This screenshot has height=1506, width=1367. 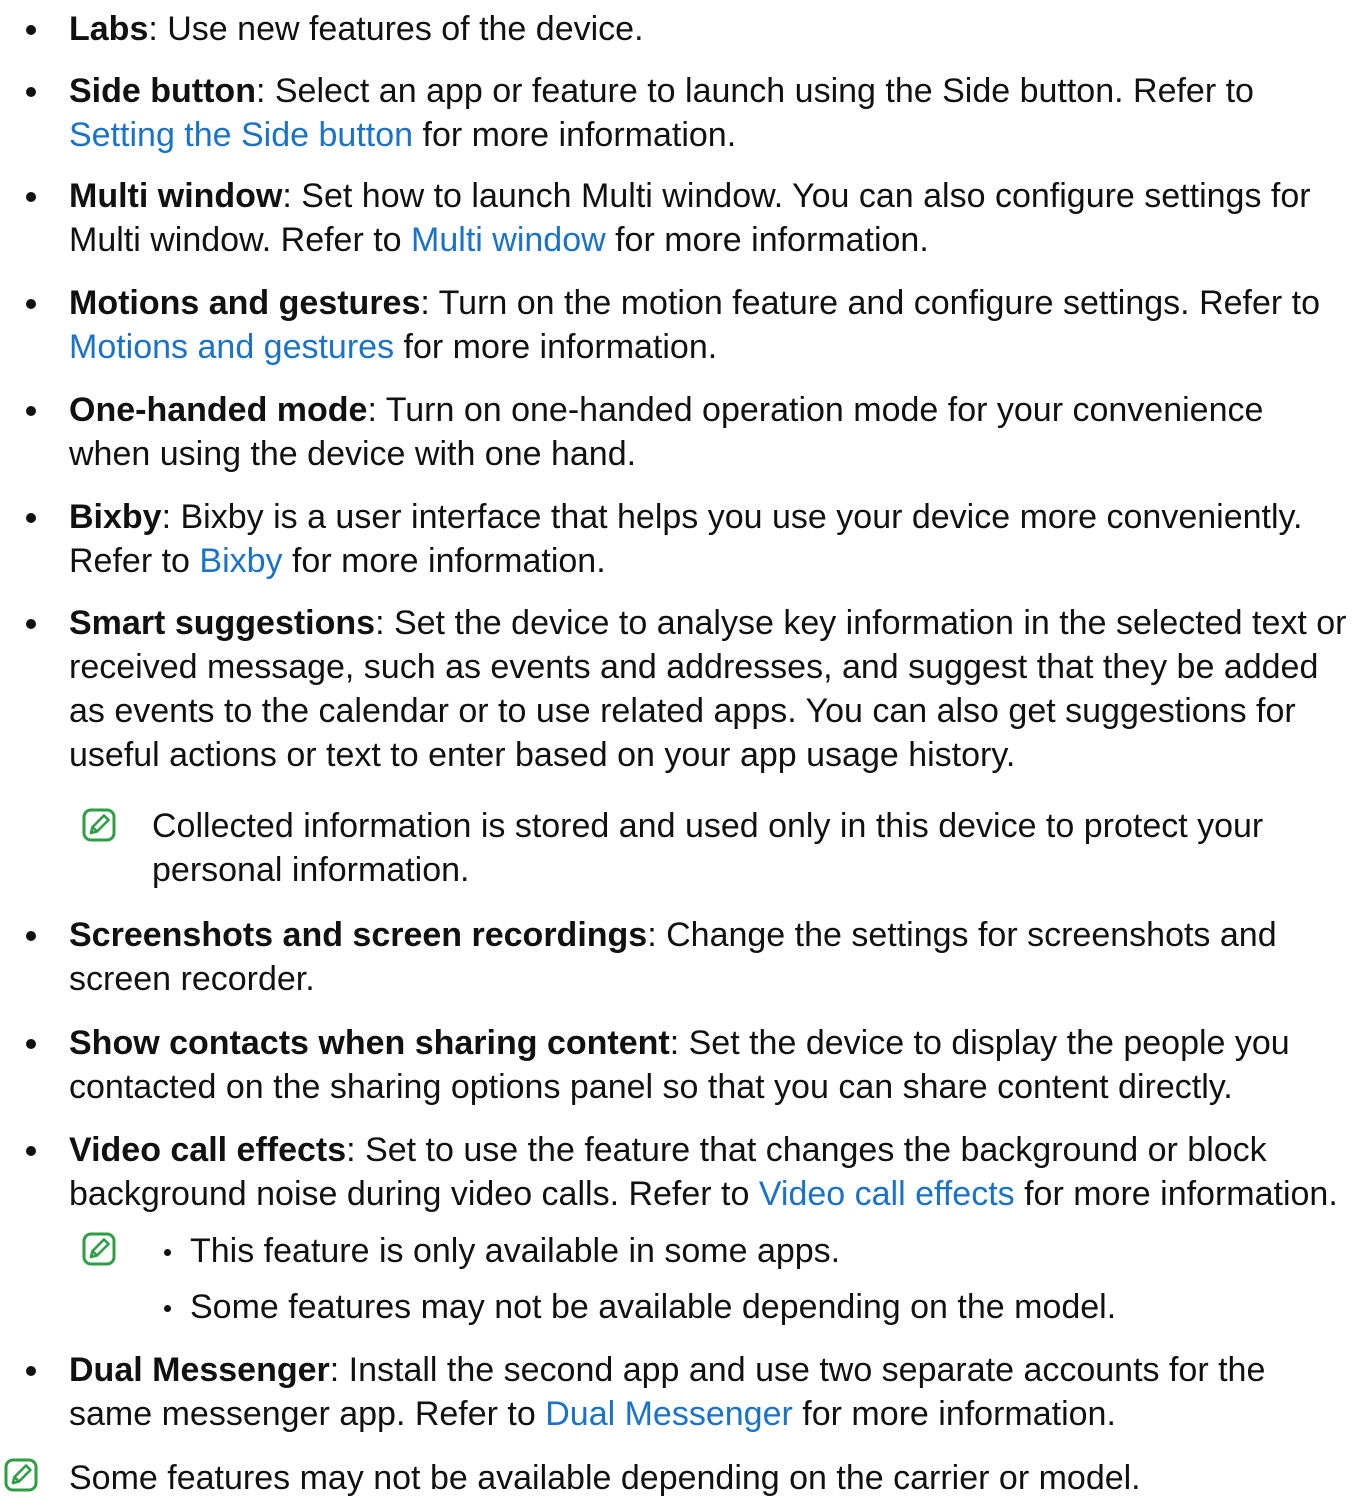 What do you see at coordinates (369, 1043) in the screenshot?
I see `item-term: Show contacts when sharing content` at bounding box center [369, 1043].